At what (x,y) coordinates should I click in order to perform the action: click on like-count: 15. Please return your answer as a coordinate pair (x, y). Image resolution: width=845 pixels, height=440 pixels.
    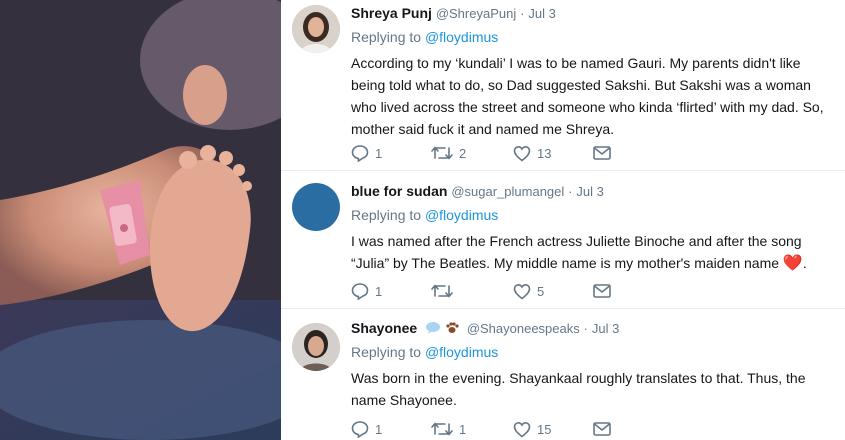
    Looking at the image, I should click on (544, 429).